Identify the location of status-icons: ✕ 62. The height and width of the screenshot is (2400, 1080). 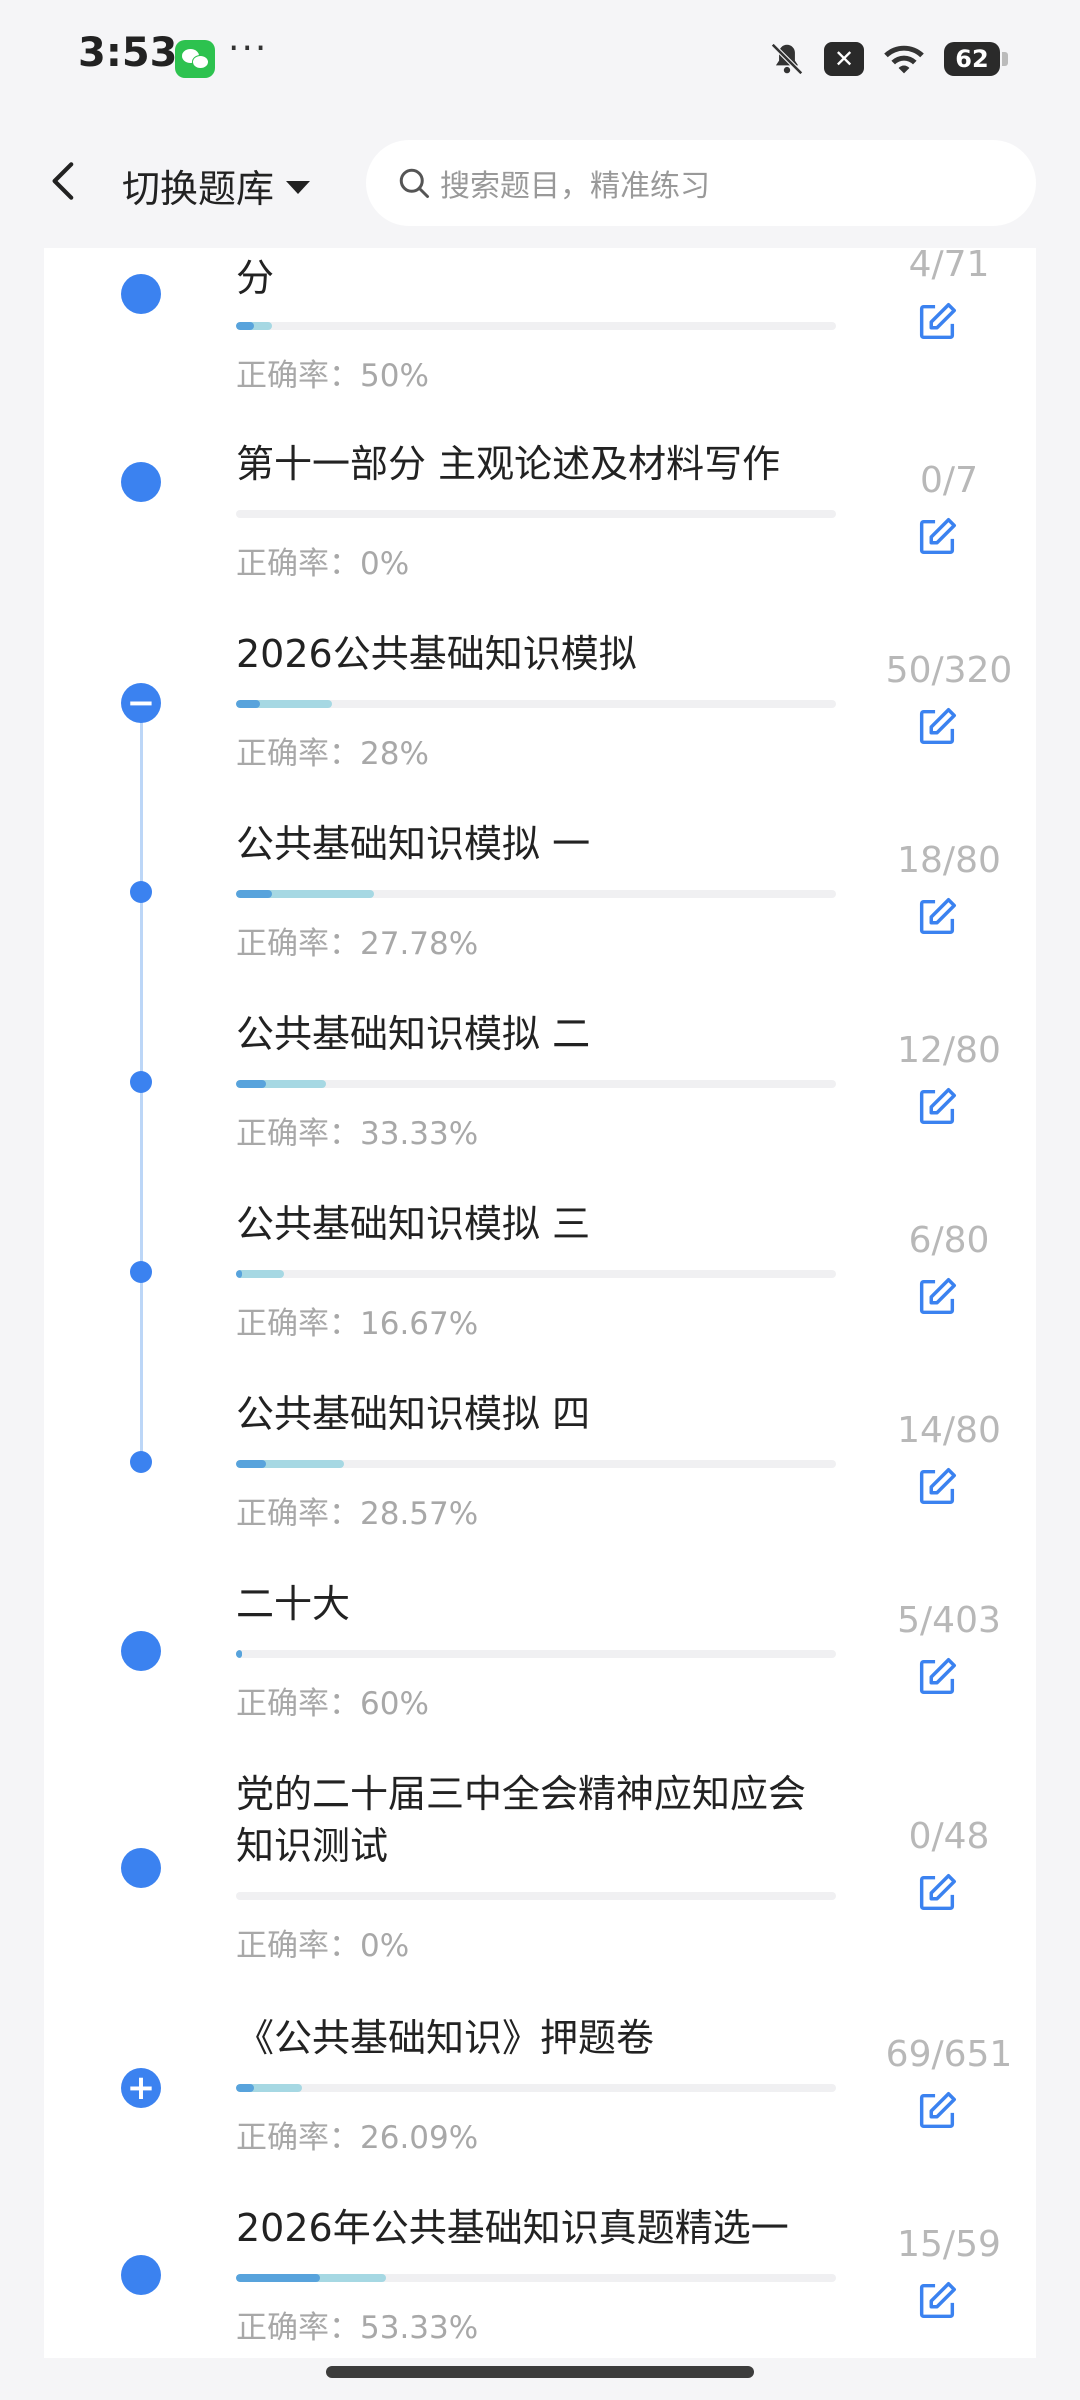
(888, 59).